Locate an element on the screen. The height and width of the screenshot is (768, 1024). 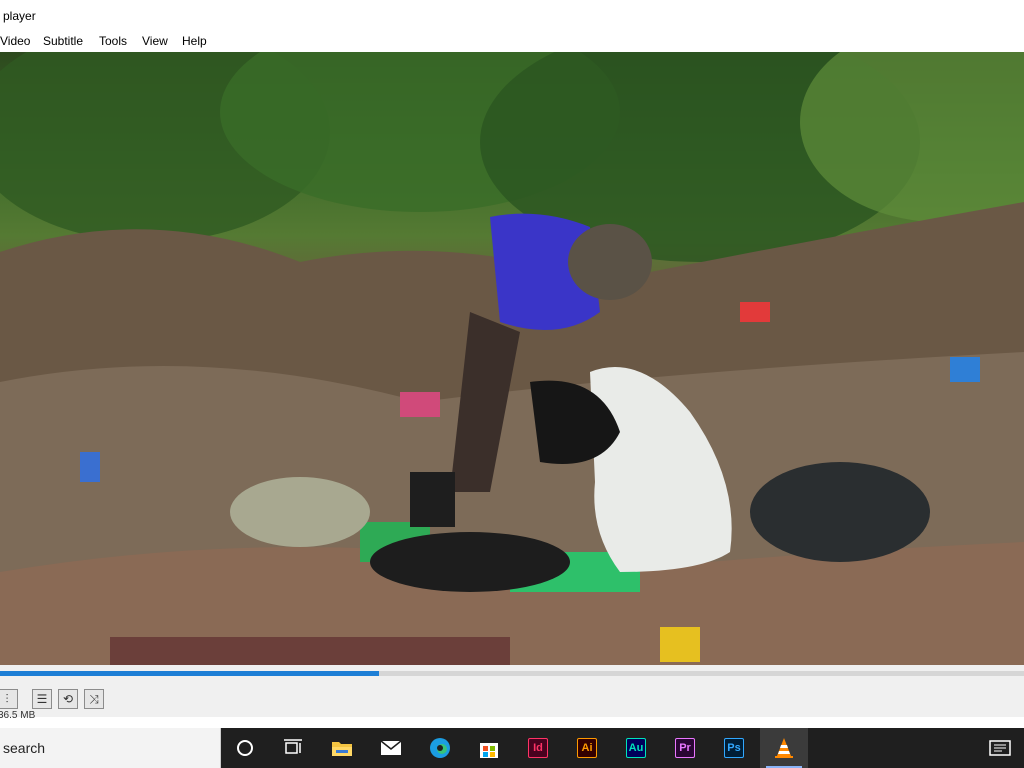
menu-view: View is located at coordinates (155, 41).